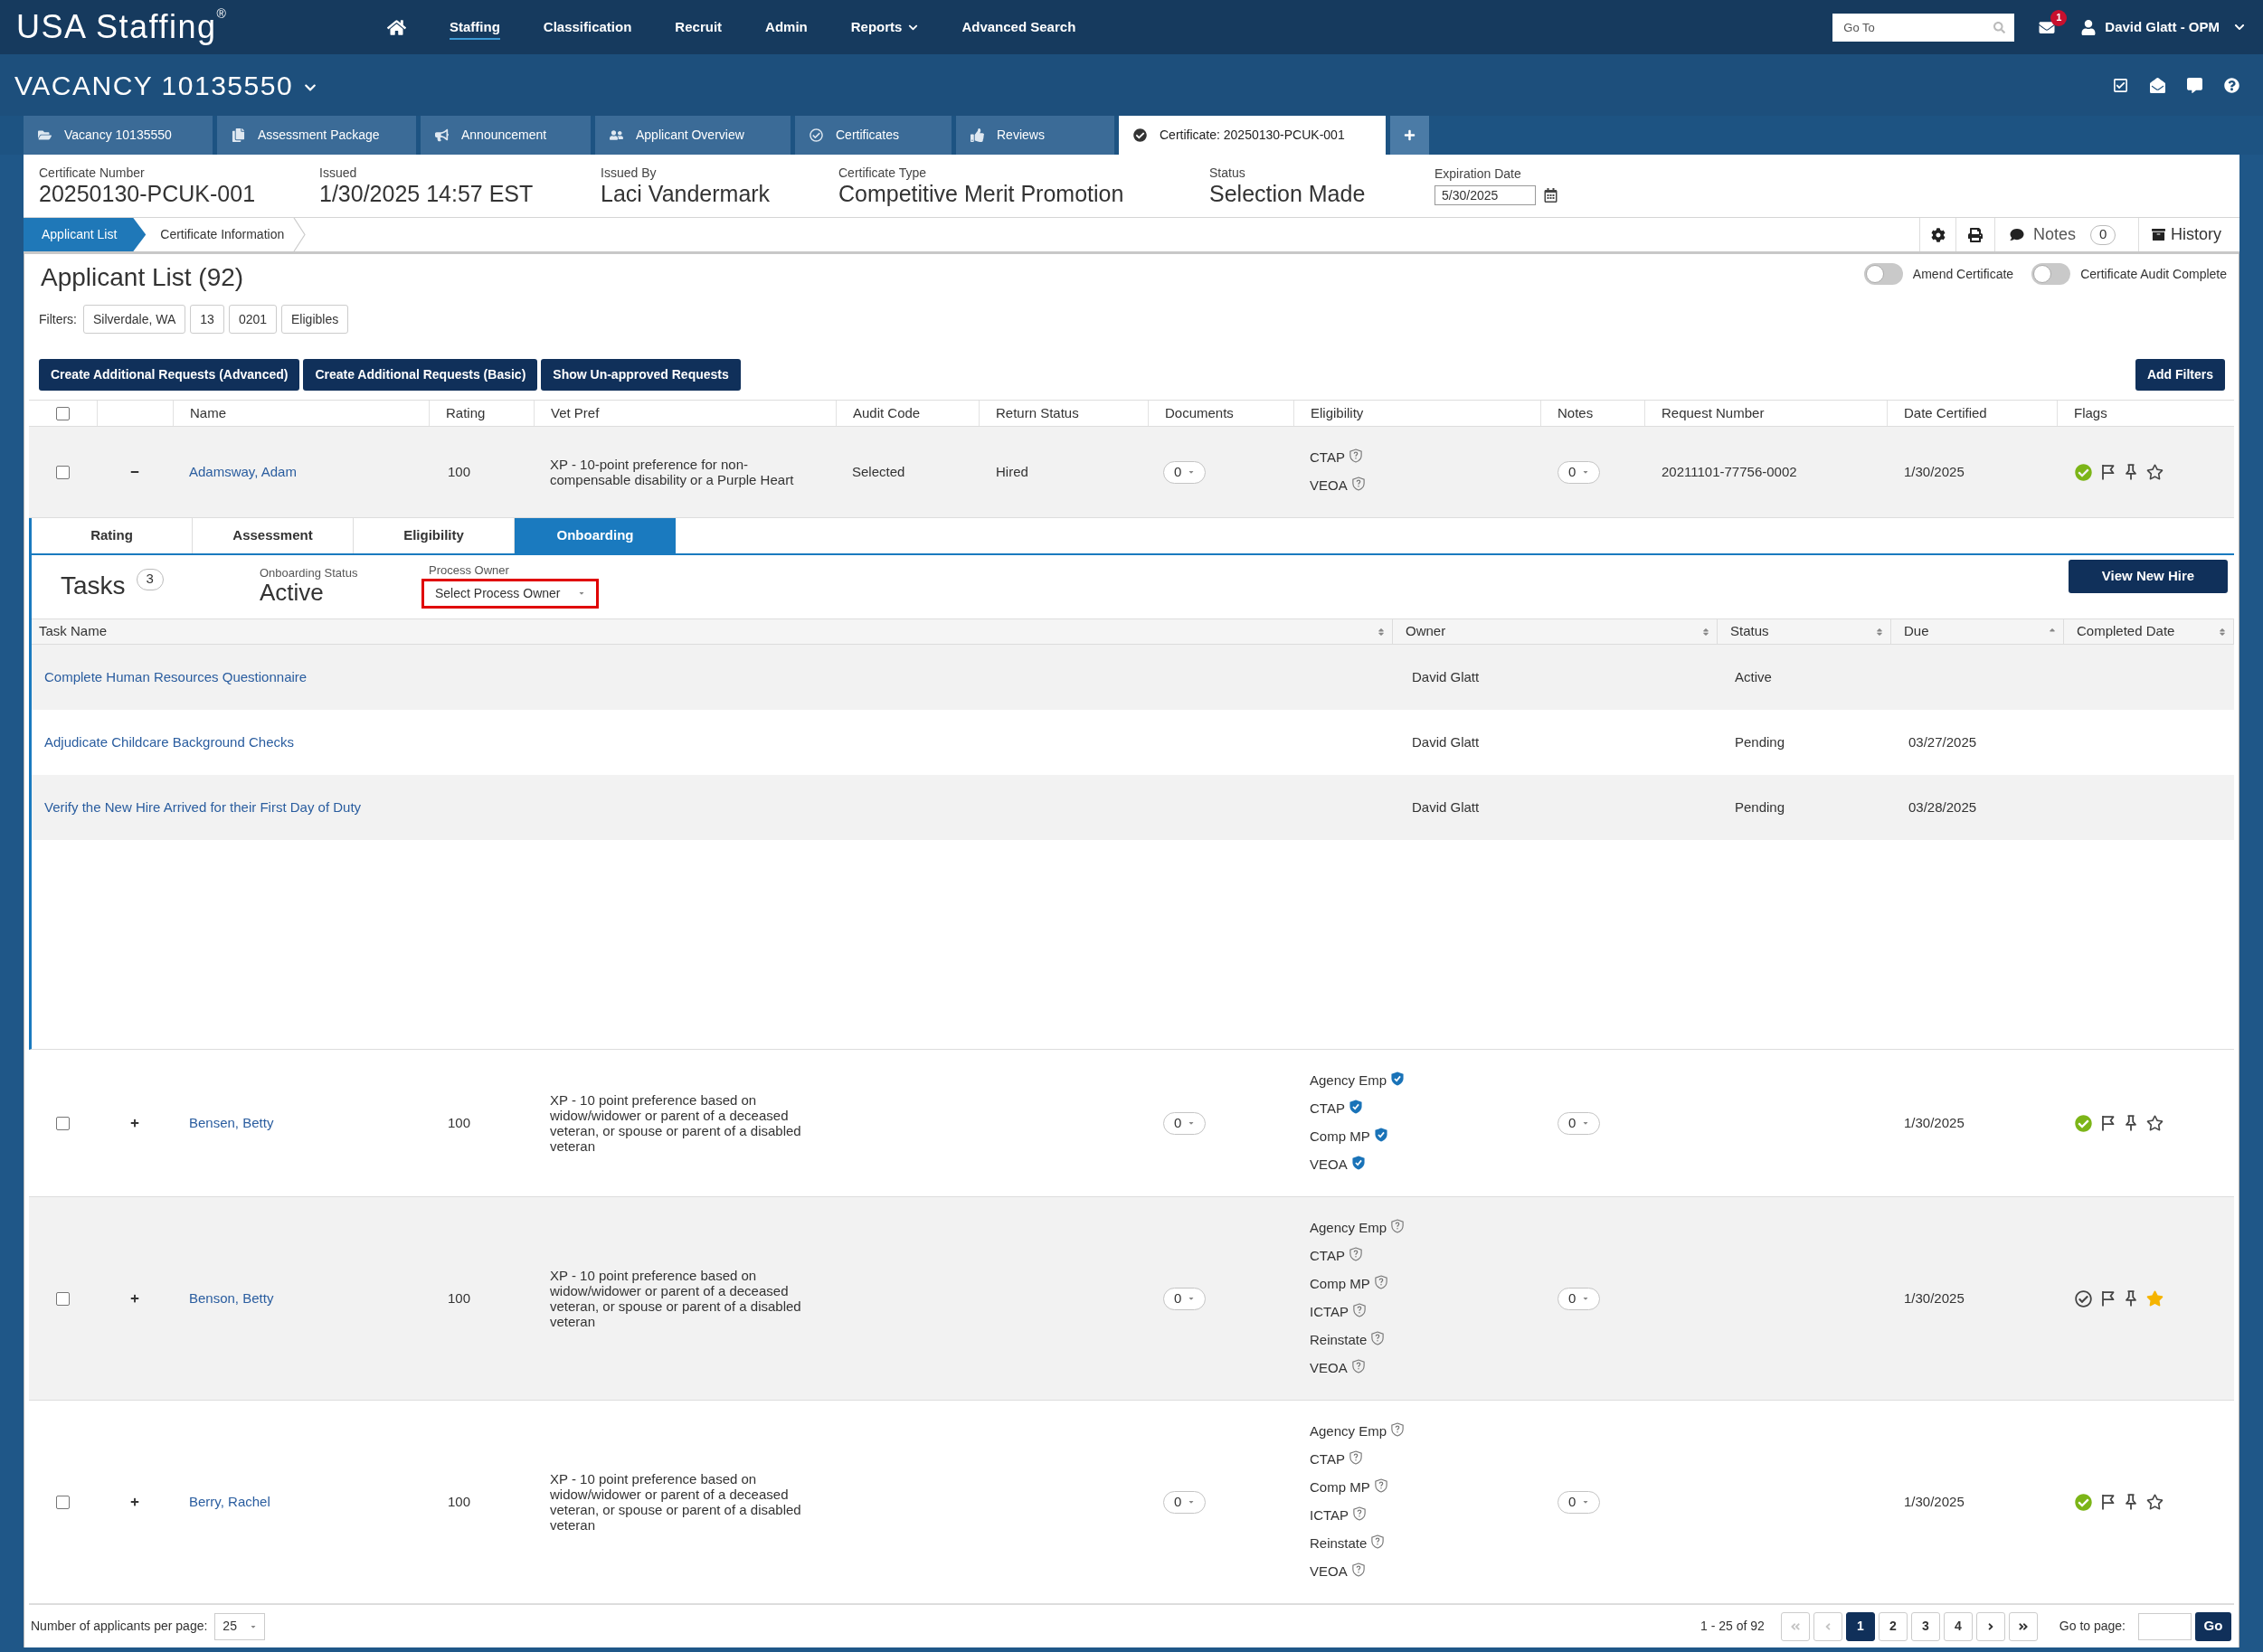 The image size is (2263, 1652). What do you see at coordinates (396, 27) in the screenshot?
I see `home-icon` at bounding box center [396, 27].